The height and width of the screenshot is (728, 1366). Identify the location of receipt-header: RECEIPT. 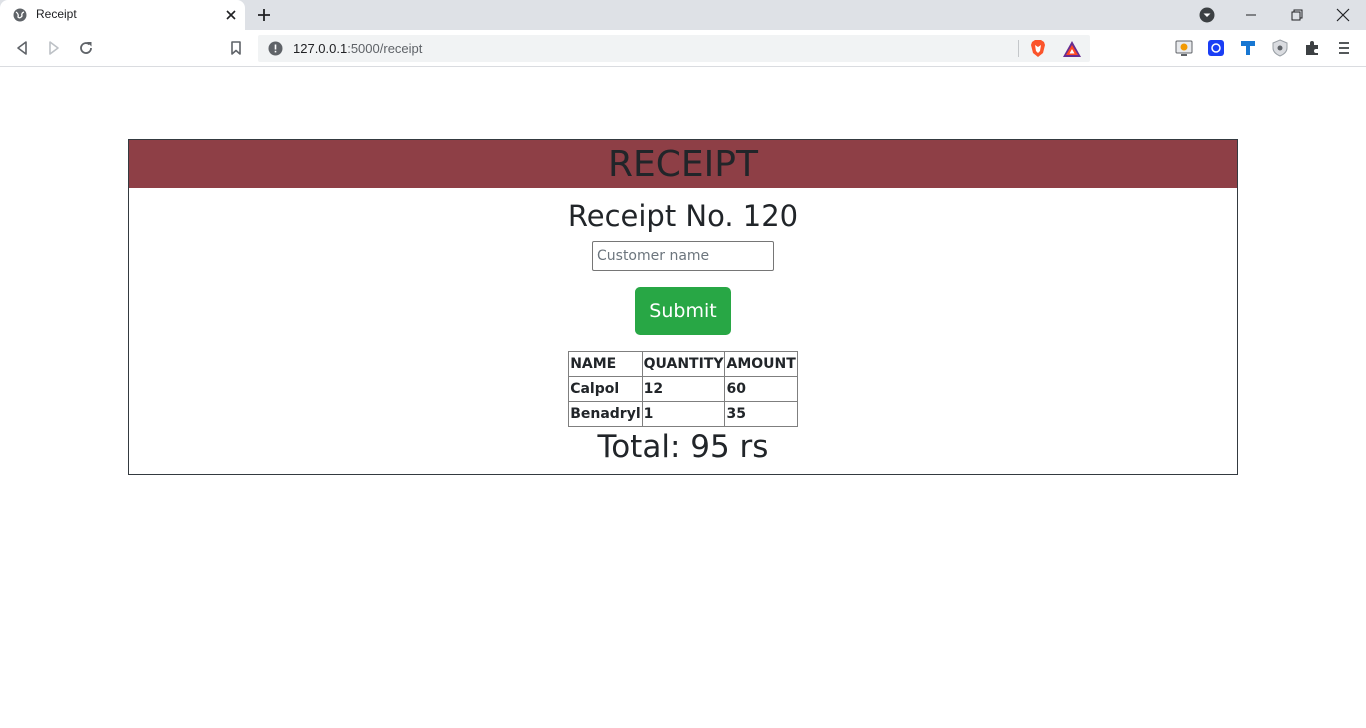
(683, 164).